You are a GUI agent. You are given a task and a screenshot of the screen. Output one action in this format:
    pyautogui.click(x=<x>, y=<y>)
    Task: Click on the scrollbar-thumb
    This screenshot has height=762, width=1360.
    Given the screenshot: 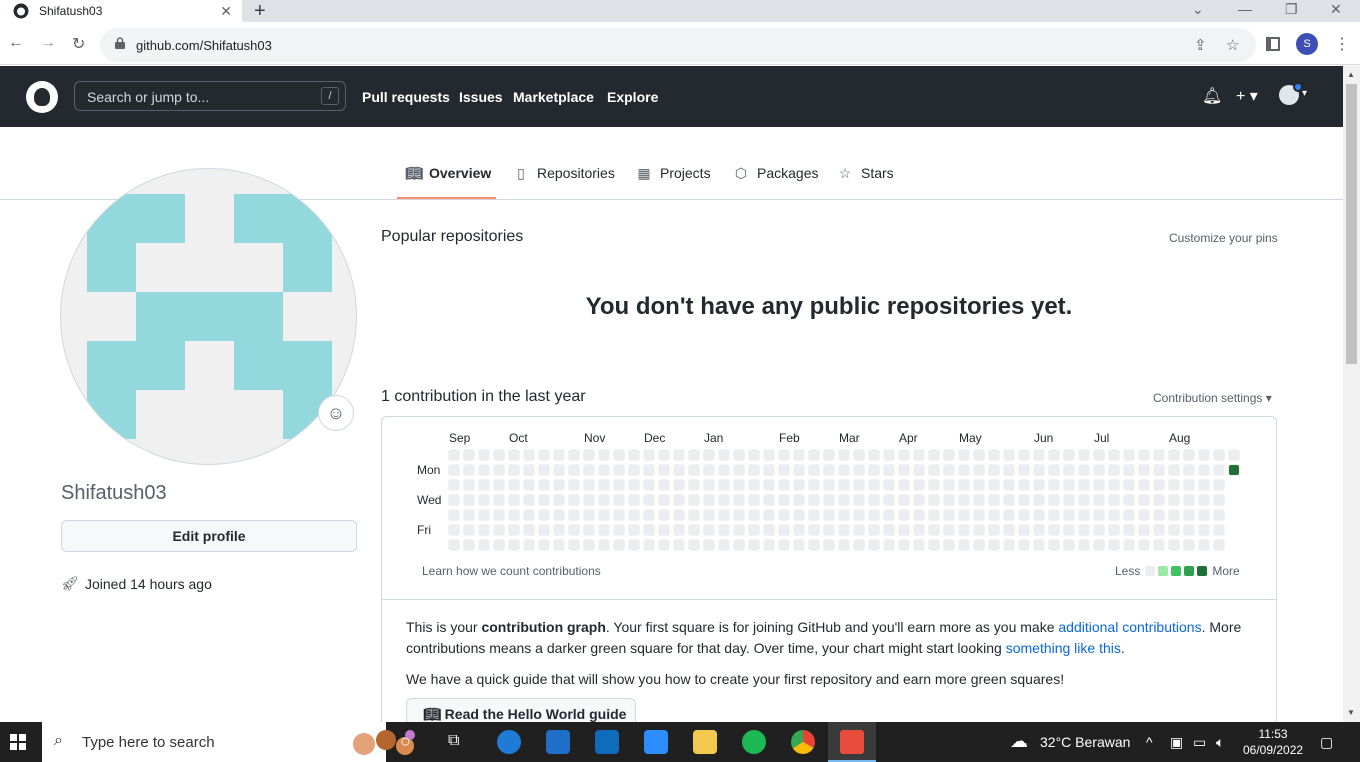 What is the action you would take?
    pyautogui.click(x=1351, y=224)
    